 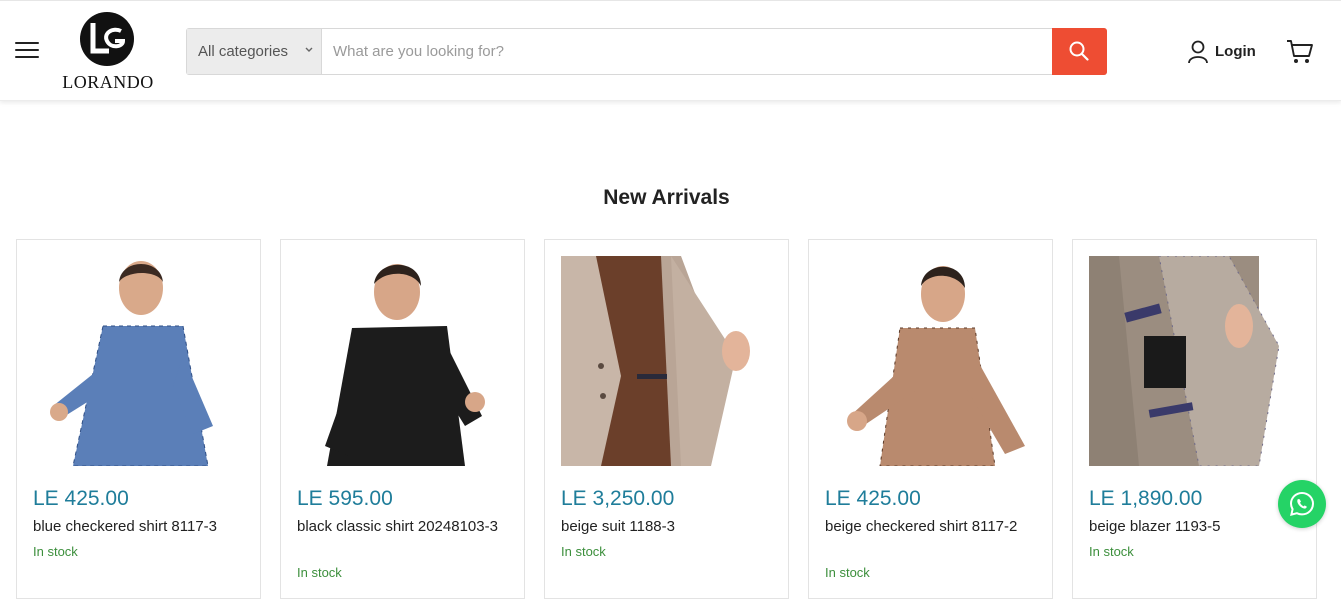 I want to click on product-card: LE 3,250.00 beige suit 1188-3 In stock, so click(x=666, y=419).